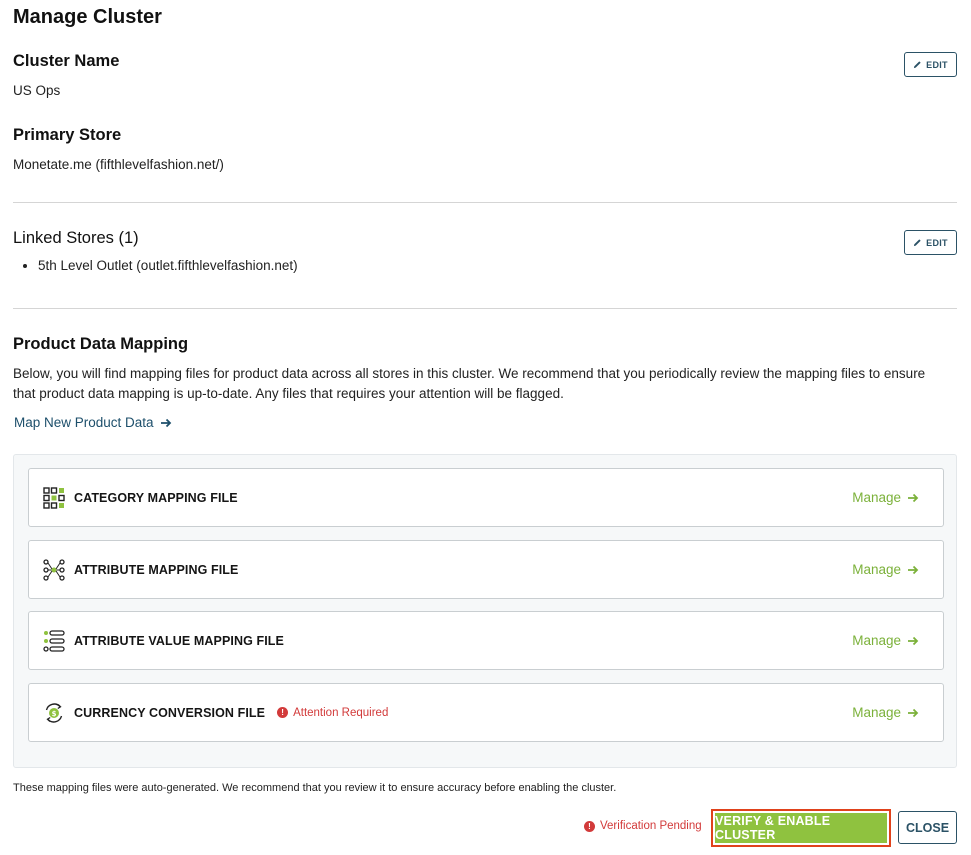 The height and width of the screenshot is (855, 971). Describe the element at coordinates (101, 344) in the screenshot. I see `product-data-mapping-heading: Product Data Mapping` at that location.